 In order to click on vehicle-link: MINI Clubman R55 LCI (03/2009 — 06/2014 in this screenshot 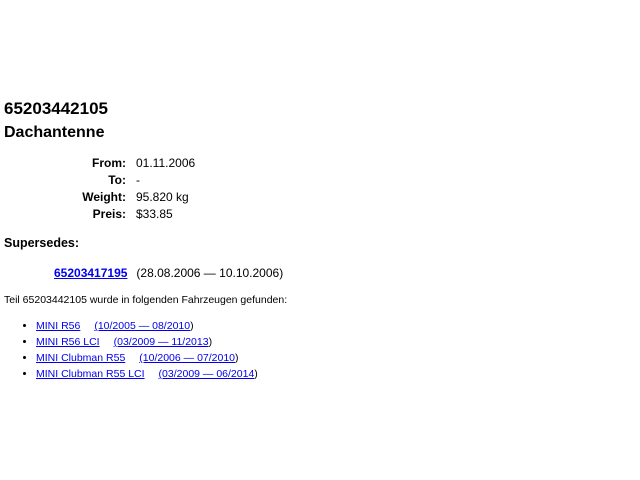, I will do `click(145, 374)`.